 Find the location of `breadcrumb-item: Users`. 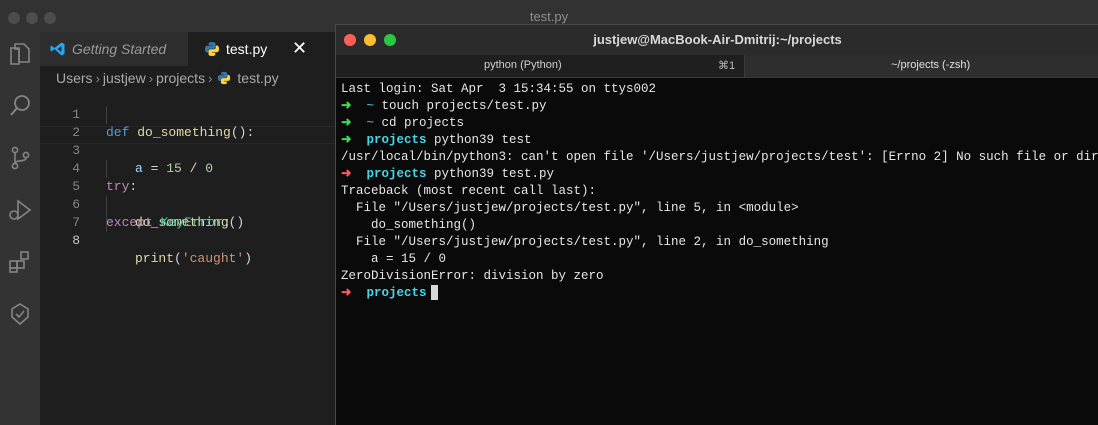

breadcrumb-item: Users is located at coordinates (74, 78).